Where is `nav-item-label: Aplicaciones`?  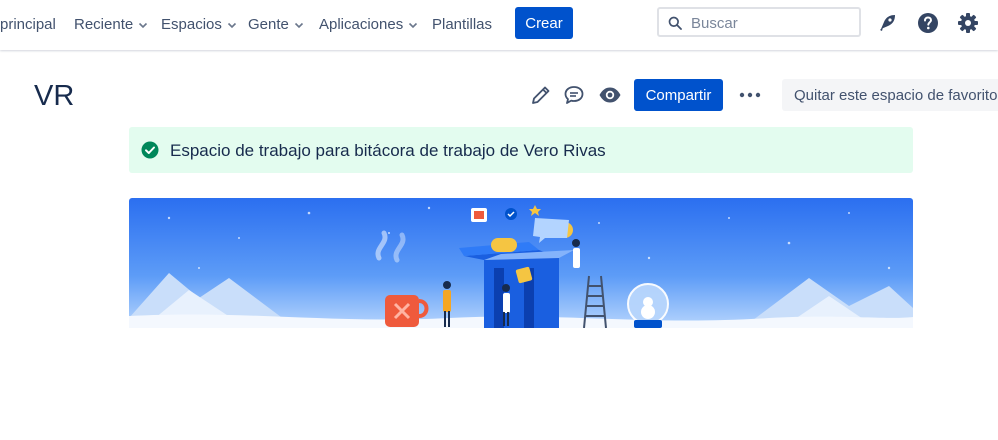 nav-item-label: Aplicaciones is located at coordinates (361, 24).